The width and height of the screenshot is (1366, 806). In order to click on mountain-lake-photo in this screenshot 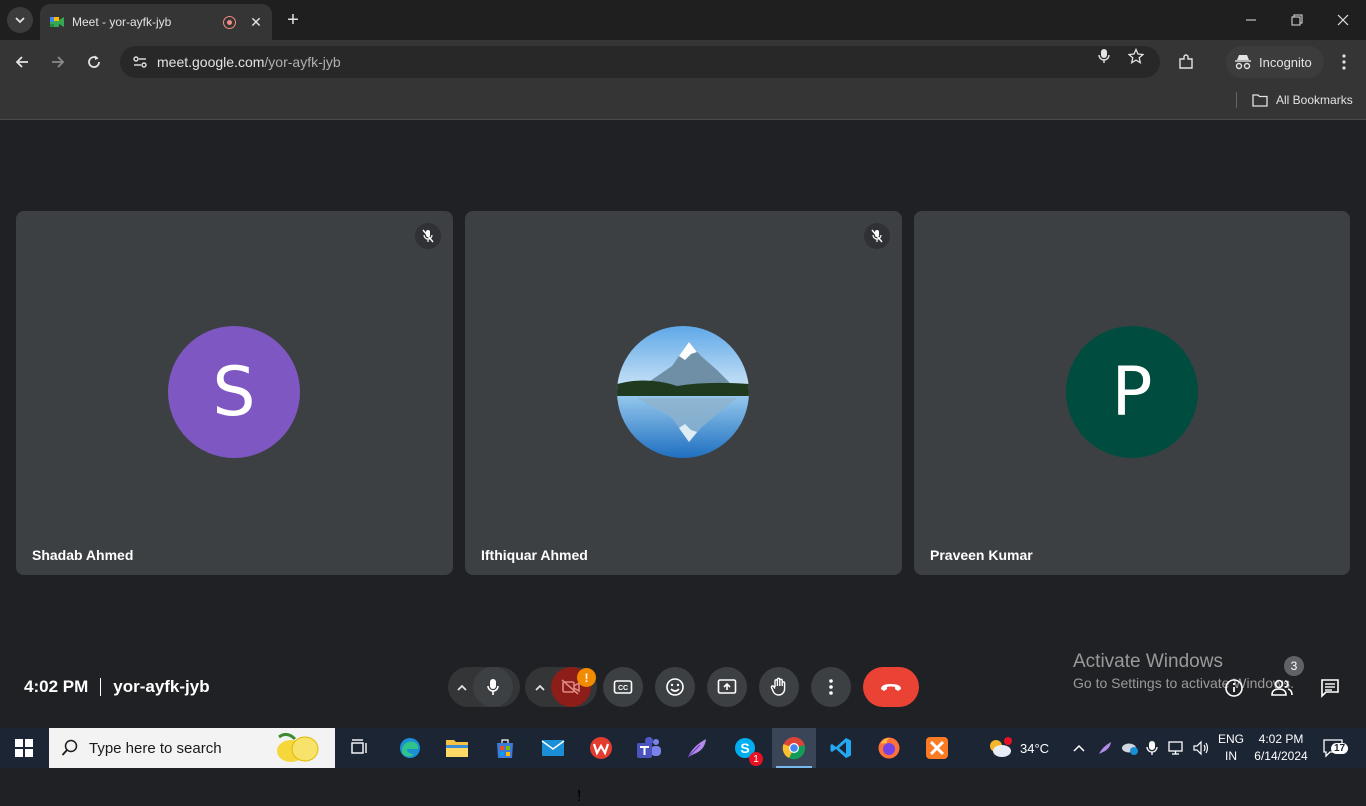, I will do `click(683, 392)`.